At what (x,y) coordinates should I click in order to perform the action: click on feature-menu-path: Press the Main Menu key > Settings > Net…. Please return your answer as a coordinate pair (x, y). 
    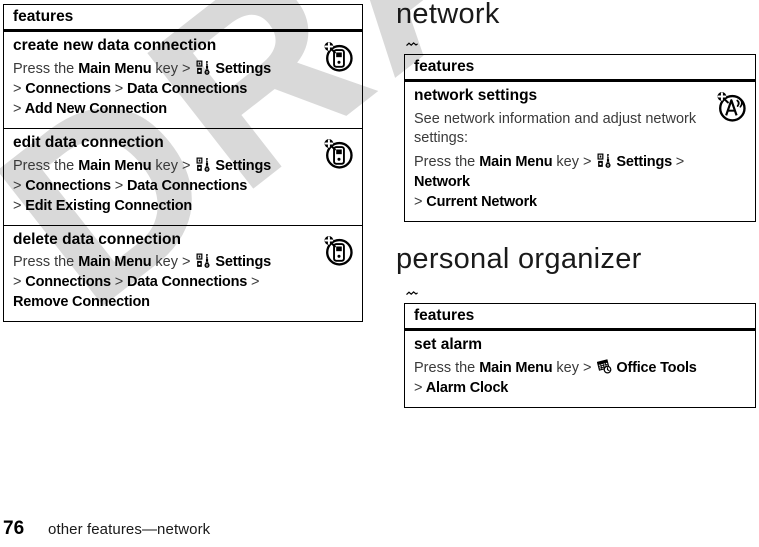
    Looking at the image, I should click on (562, 172).